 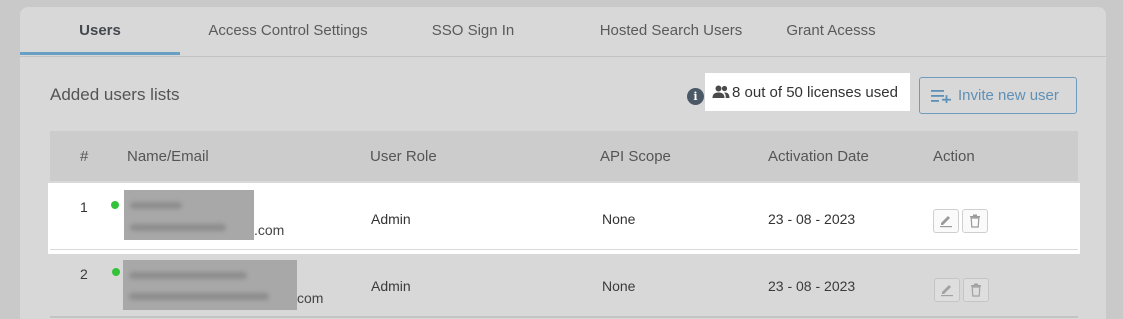 What do you see at coordinates (100, 31) in the screenshot?
I see `tab-users: Users` at bounding box center [100, 31].